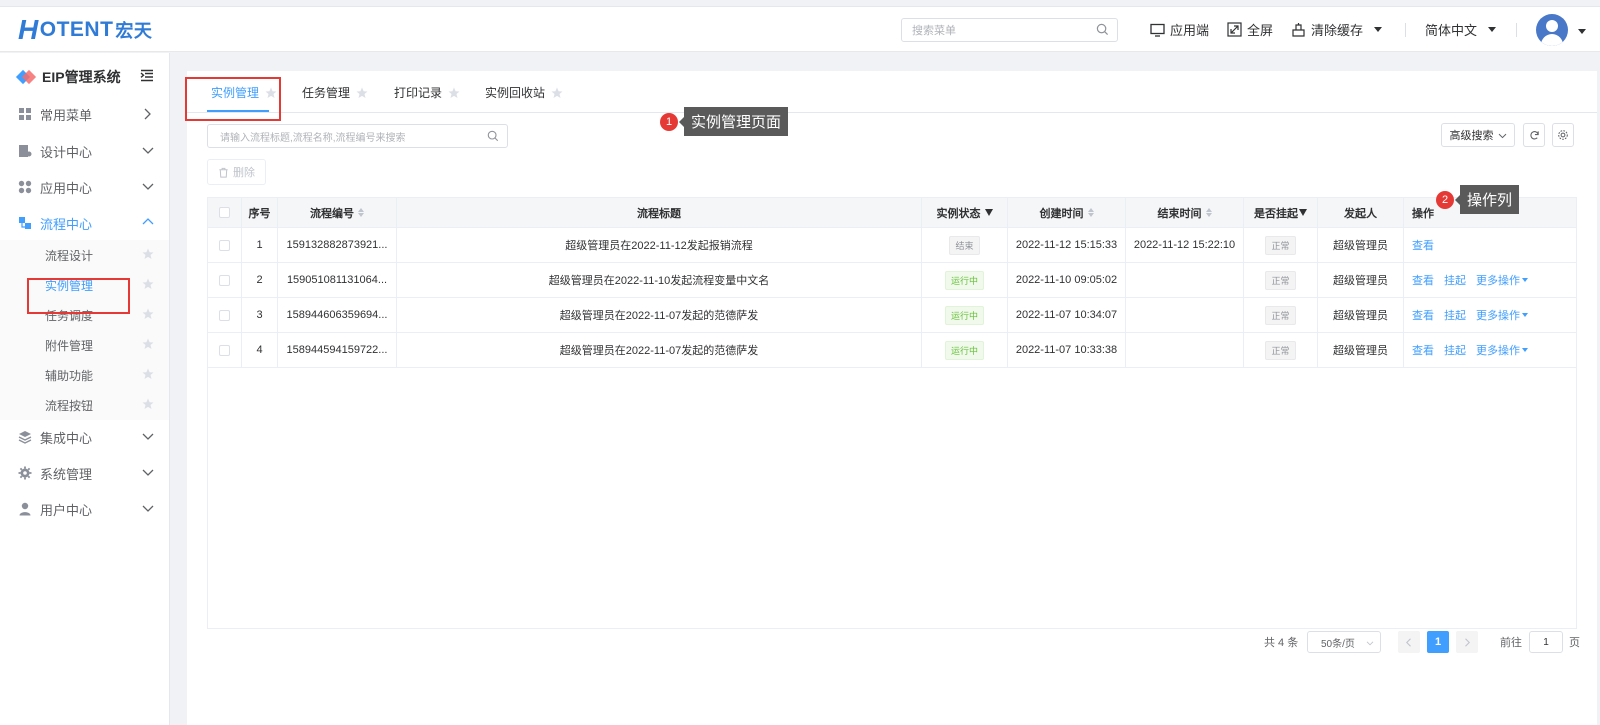  I want to click on sidebar-subitem-auxiliary: 辅助功能, so click(84, 375).